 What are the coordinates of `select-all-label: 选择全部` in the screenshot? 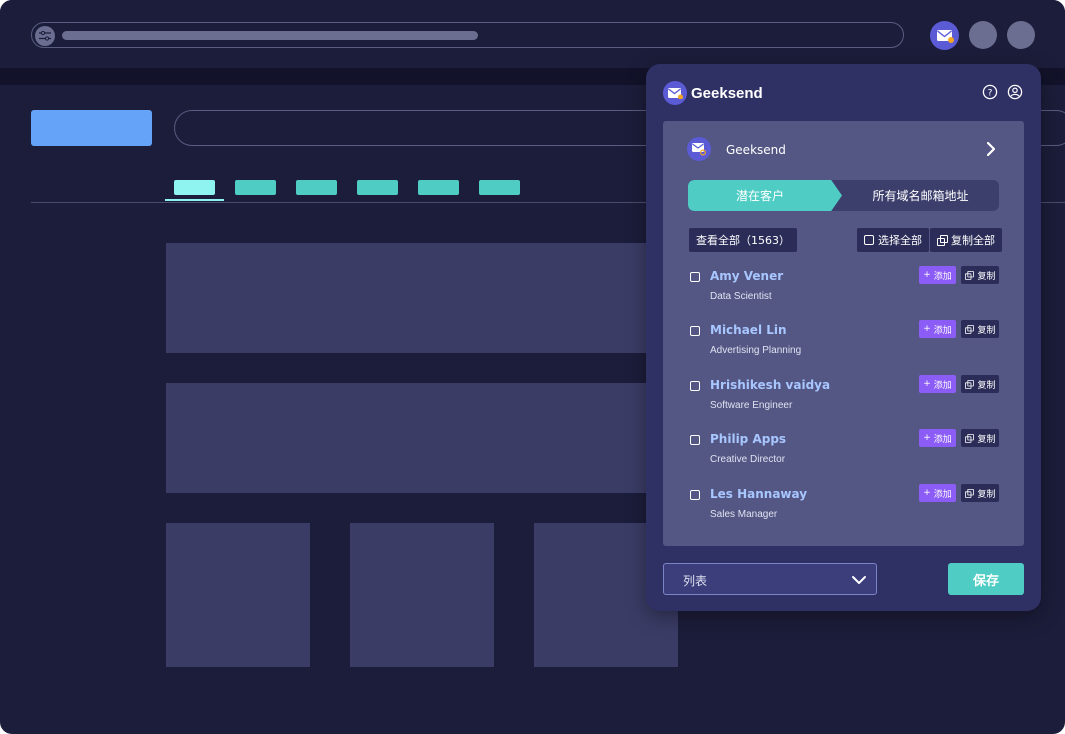 It's located at (900, 240).